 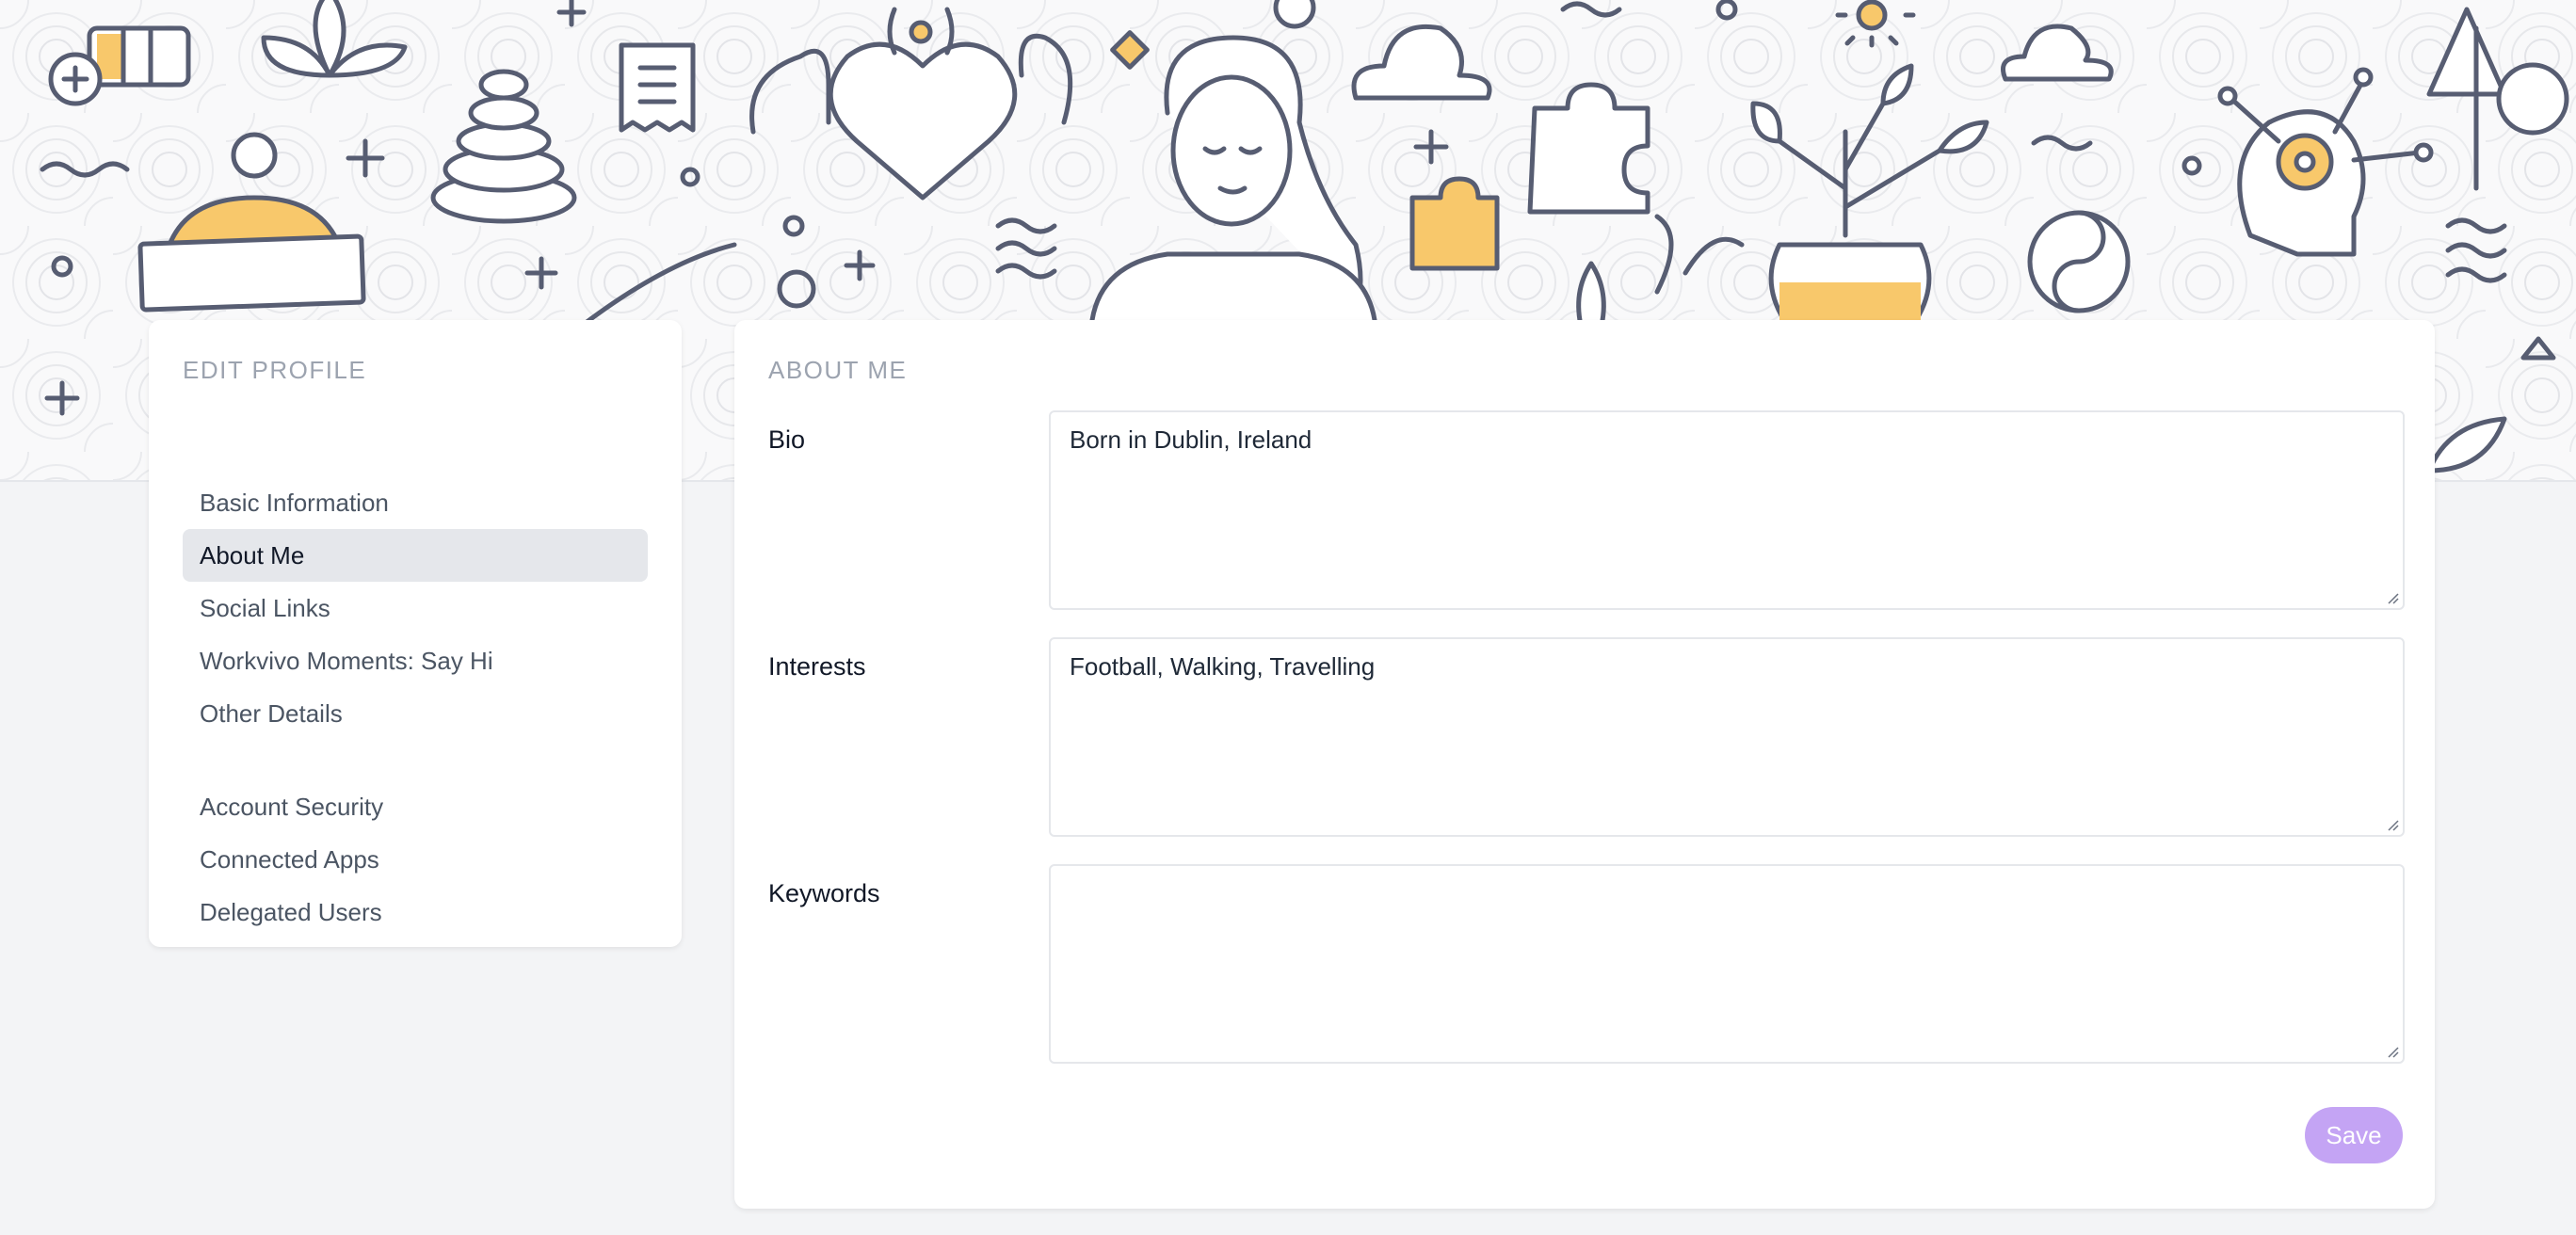 I want to click on interests-label: Interests, so click(x=817, y=666).